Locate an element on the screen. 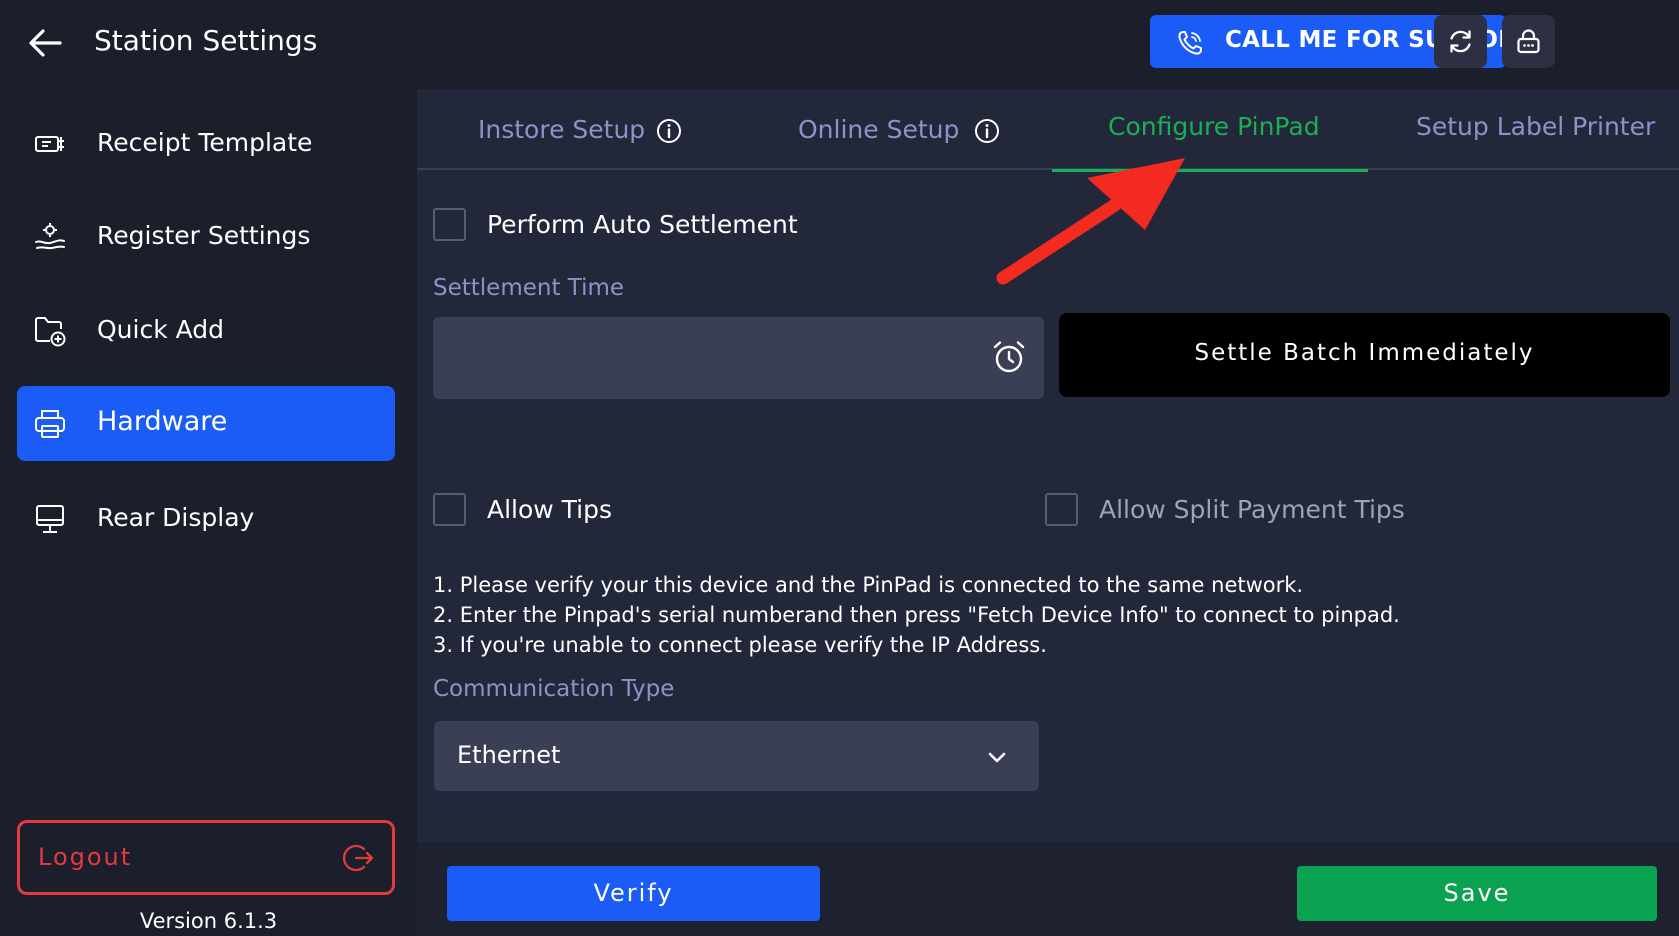 This screenshot has width=1679, height=936. settle-batch-button: Settle Batch Immediately is located at coordinates (1364, 355).